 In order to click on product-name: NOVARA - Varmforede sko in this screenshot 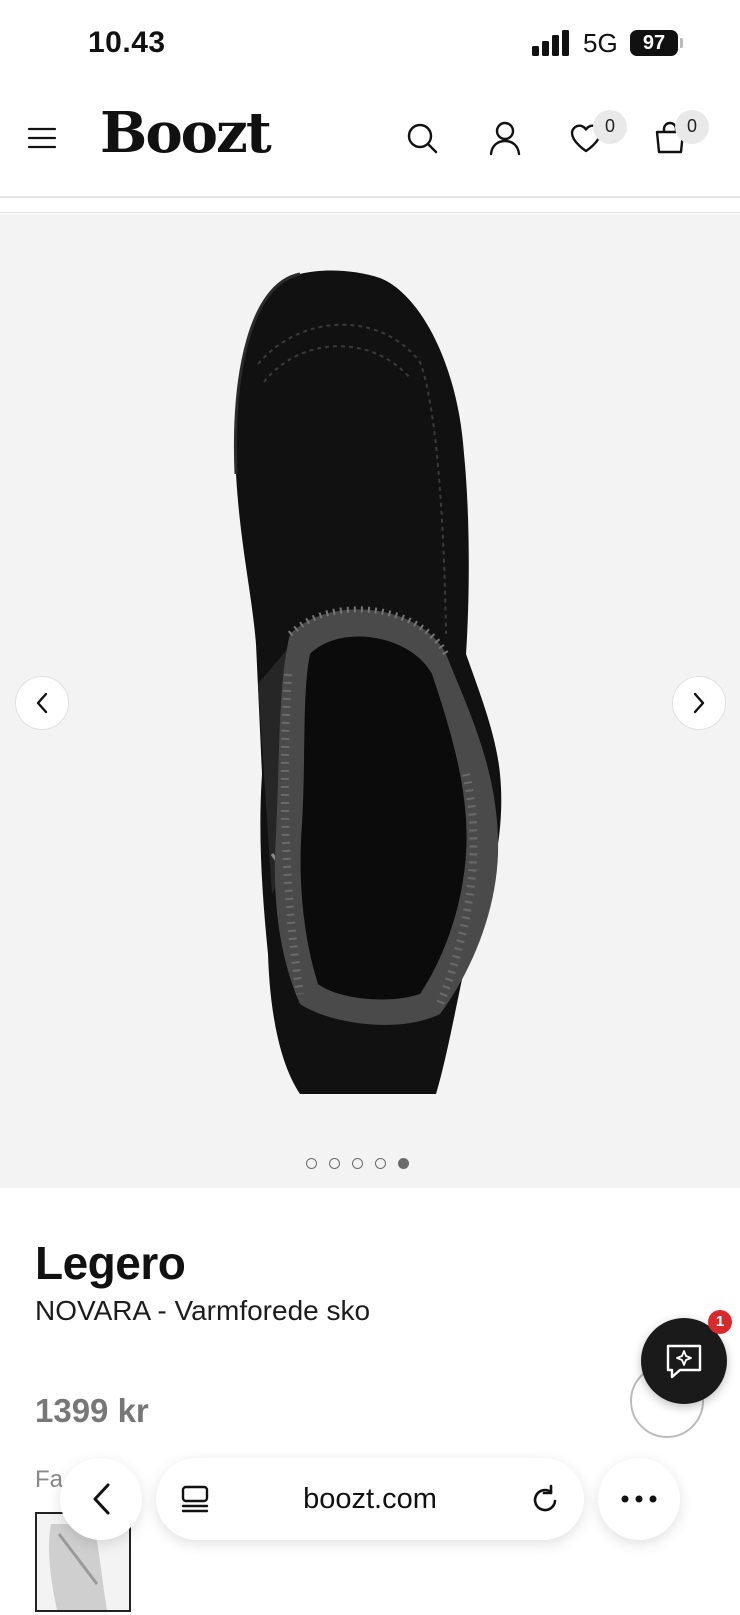, I will do `click(203, 1310)`.